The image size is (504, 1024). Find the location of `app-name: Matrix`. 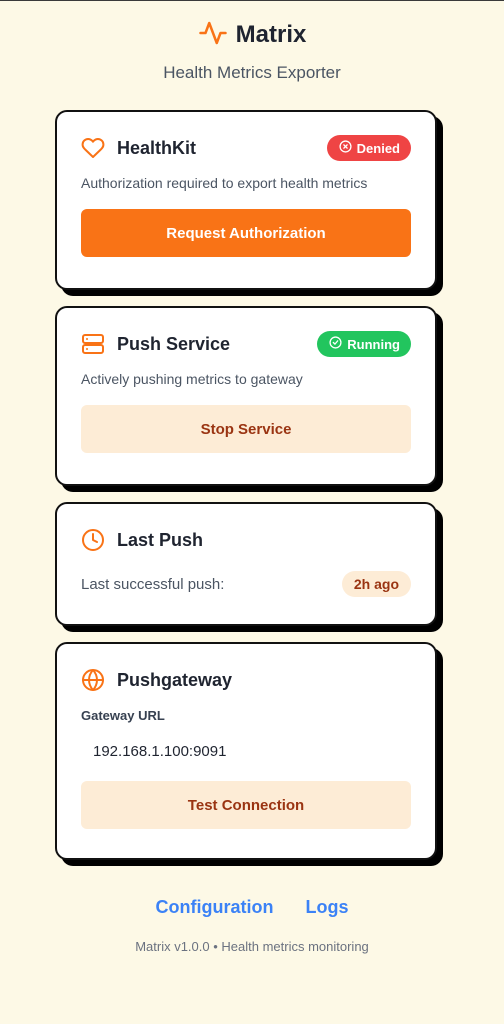

app-name: Matrix is located at coordinates (271, 34).